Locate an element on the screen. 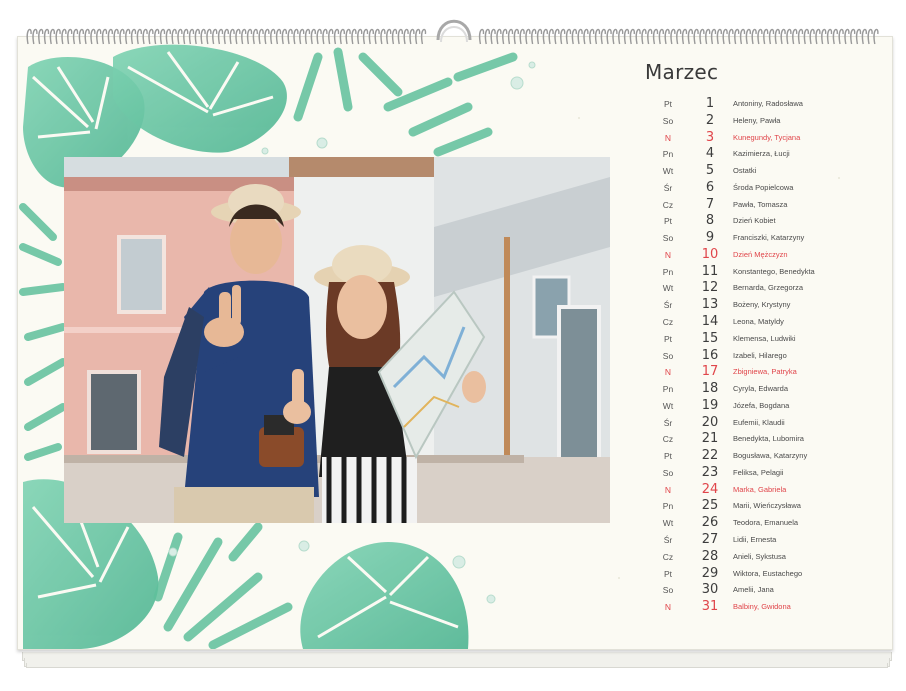 The width and height of the screenshot is (906, 691). day-number: 27 is located at coordinates (710, 540).